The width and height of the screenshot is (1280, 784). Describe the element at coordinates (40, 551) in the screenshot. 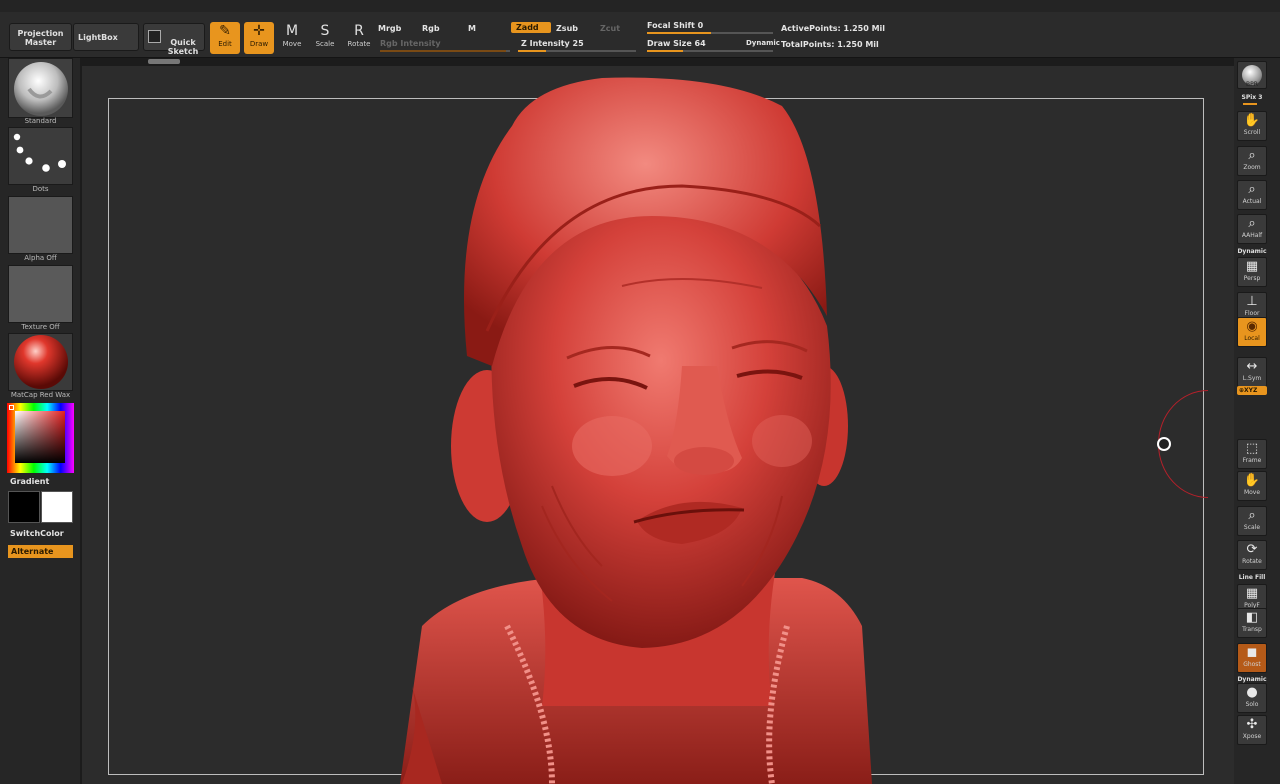

I see `alternate-button: Alternate` at that location.